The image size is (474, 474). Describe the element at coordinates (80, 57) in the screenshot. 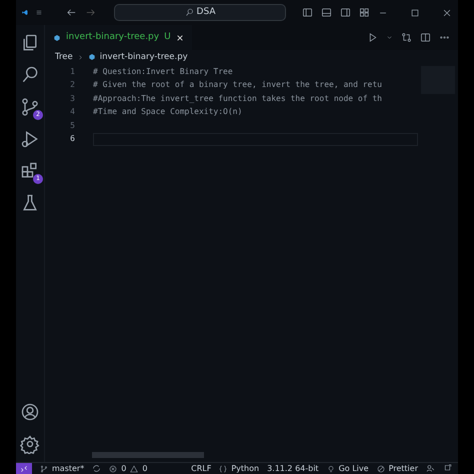

I see `chevron-icon` at that location.